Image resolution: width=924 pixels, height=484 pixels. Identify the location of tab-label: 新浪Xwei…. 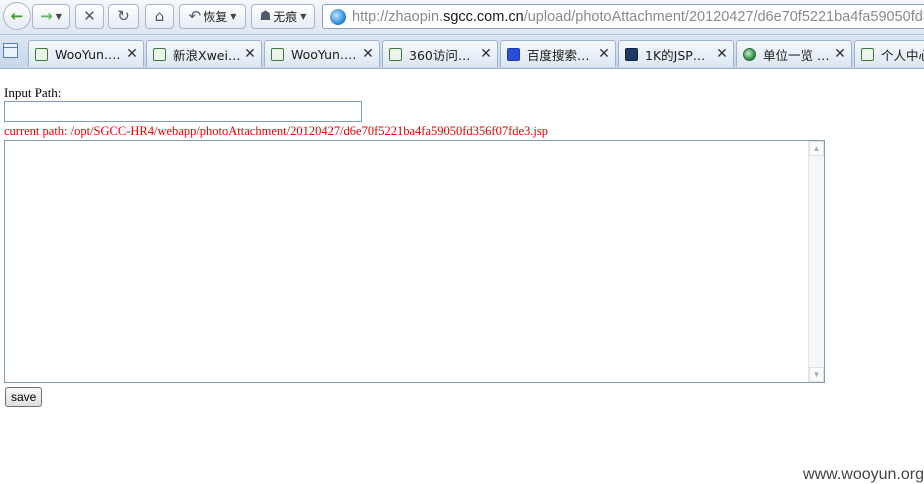
(207, 55).